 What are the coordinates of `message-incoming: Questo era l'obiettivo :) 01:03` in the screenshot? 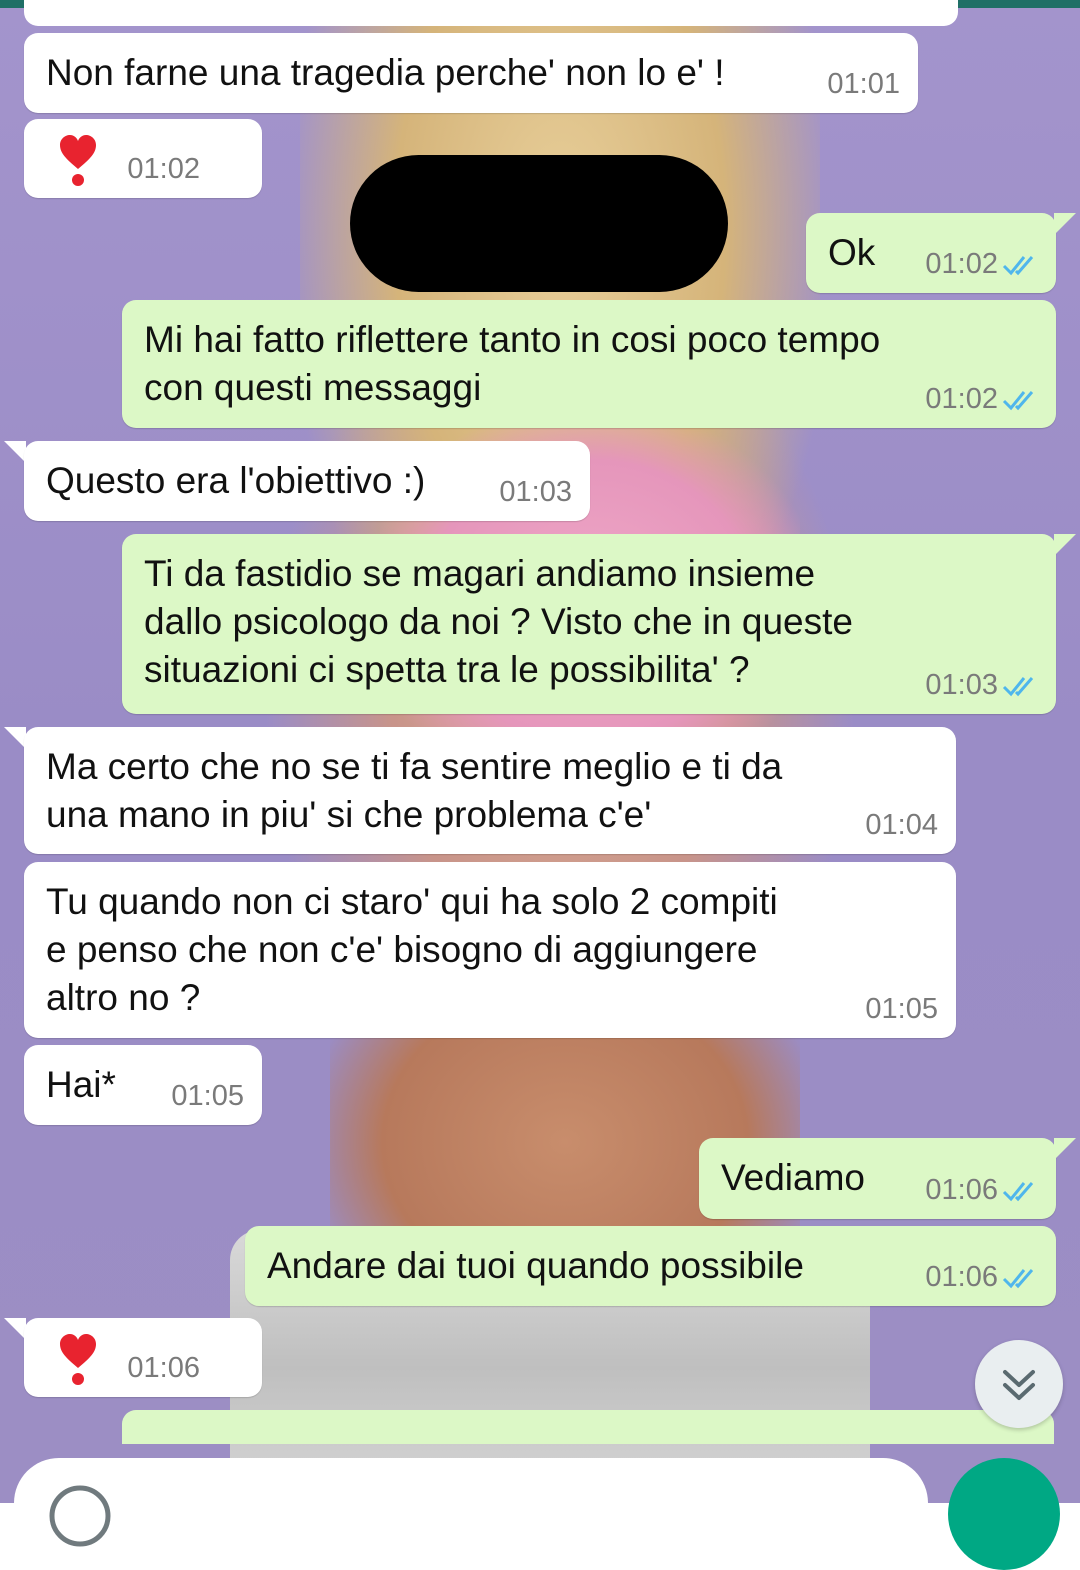 It's located at (307, 481).